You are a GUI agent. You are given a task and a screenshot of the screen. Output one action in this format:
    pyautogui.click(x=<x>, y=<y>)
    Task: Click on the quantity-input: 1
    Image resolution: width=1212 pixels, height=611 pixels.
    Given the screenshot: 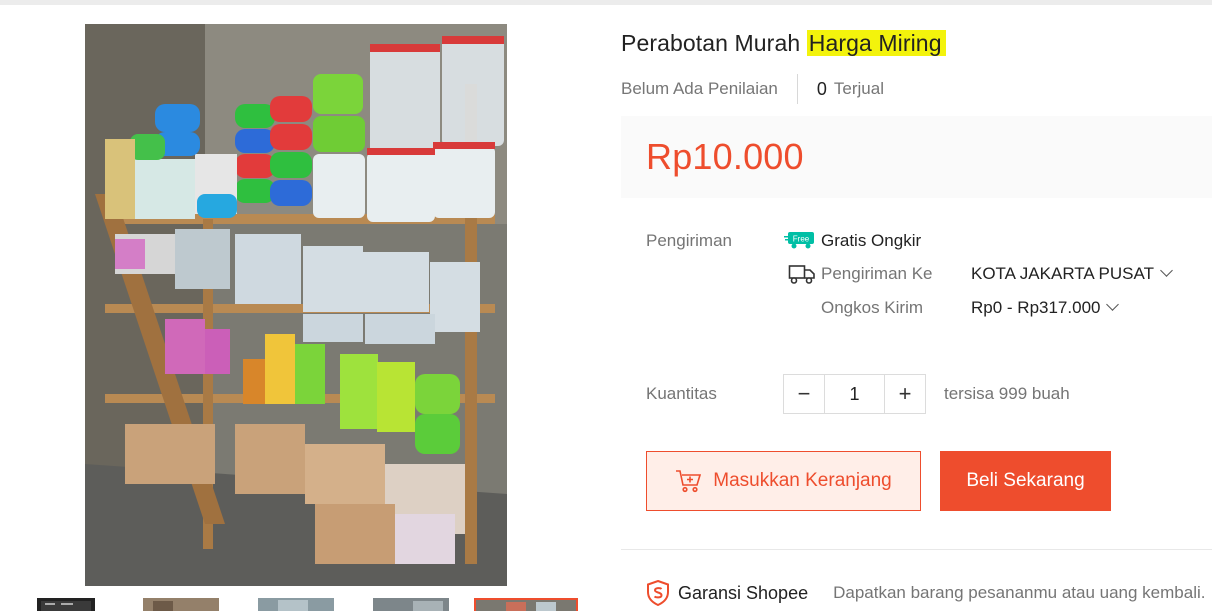 What is the action you would take?
    pyautogui.click(x=854, y=394)
    